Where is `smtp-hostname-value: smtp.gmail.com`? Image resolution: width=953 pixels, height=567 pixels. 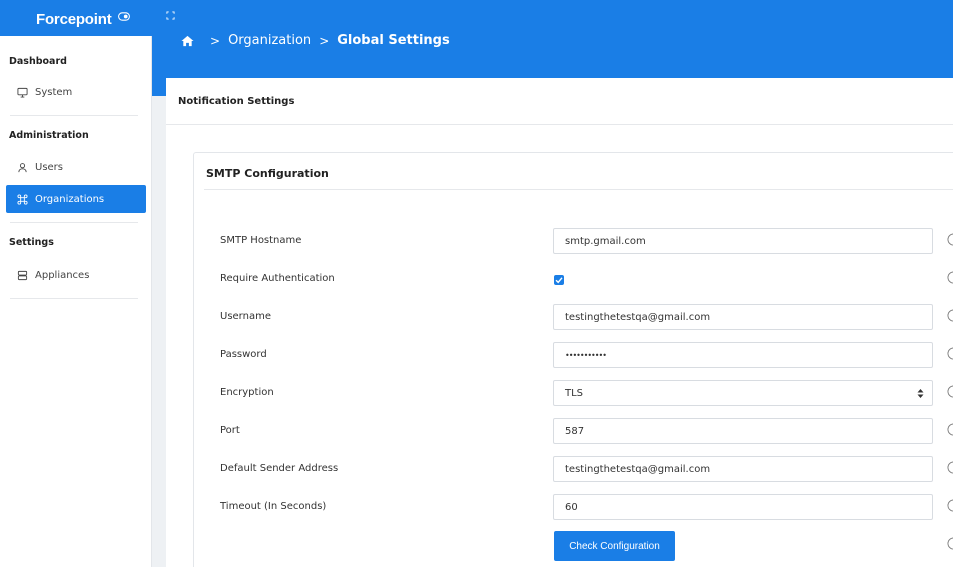 smtp-hostname-value: smtp.gmail.com is located at coordinates (605, 241).